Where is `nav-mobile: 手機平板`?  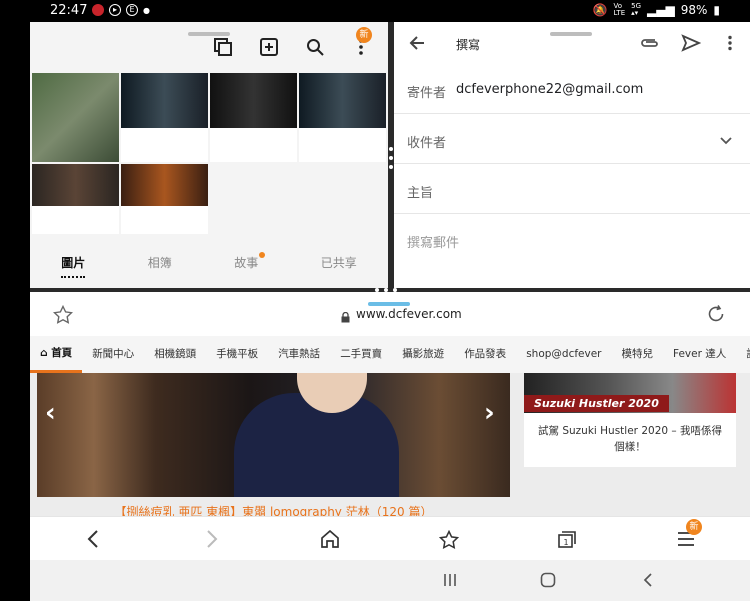 nav-mobile: 手機平板 is located at coordinates (237, 354).